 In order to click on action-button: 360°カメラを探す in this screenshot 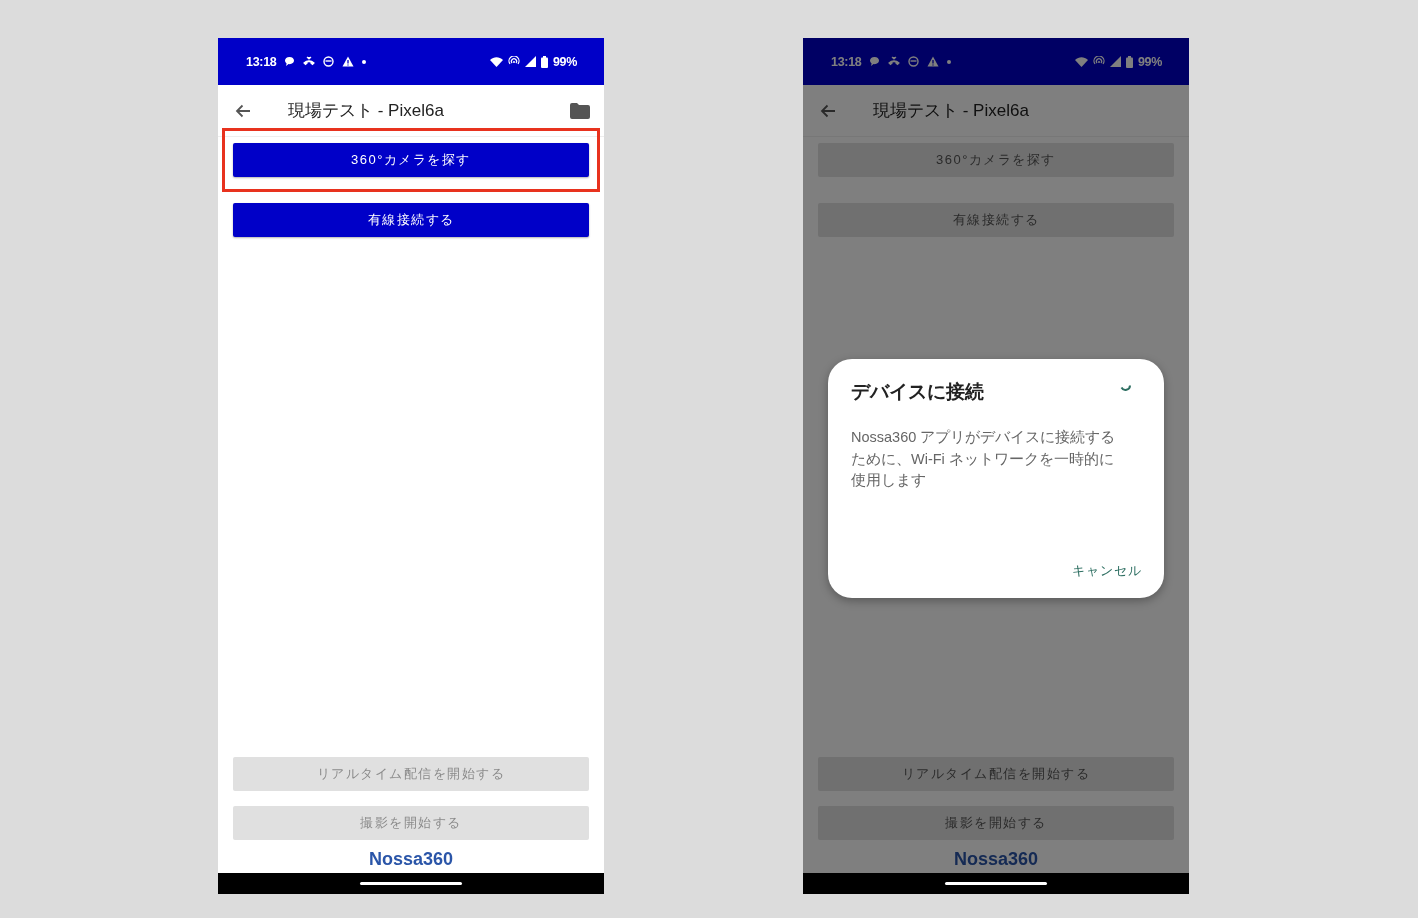, I will do `click(411, 160)`.